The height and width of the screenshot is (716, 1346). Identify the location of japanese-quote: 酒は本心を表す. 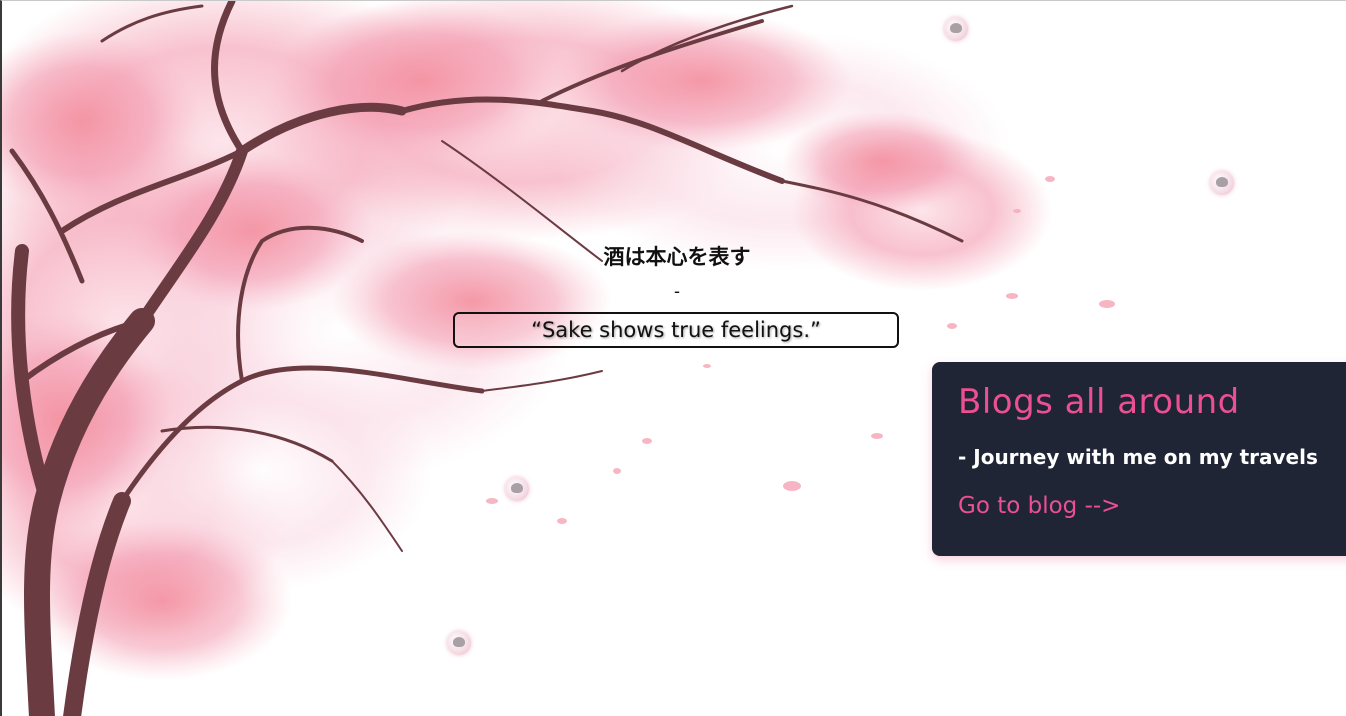
(677, 257).